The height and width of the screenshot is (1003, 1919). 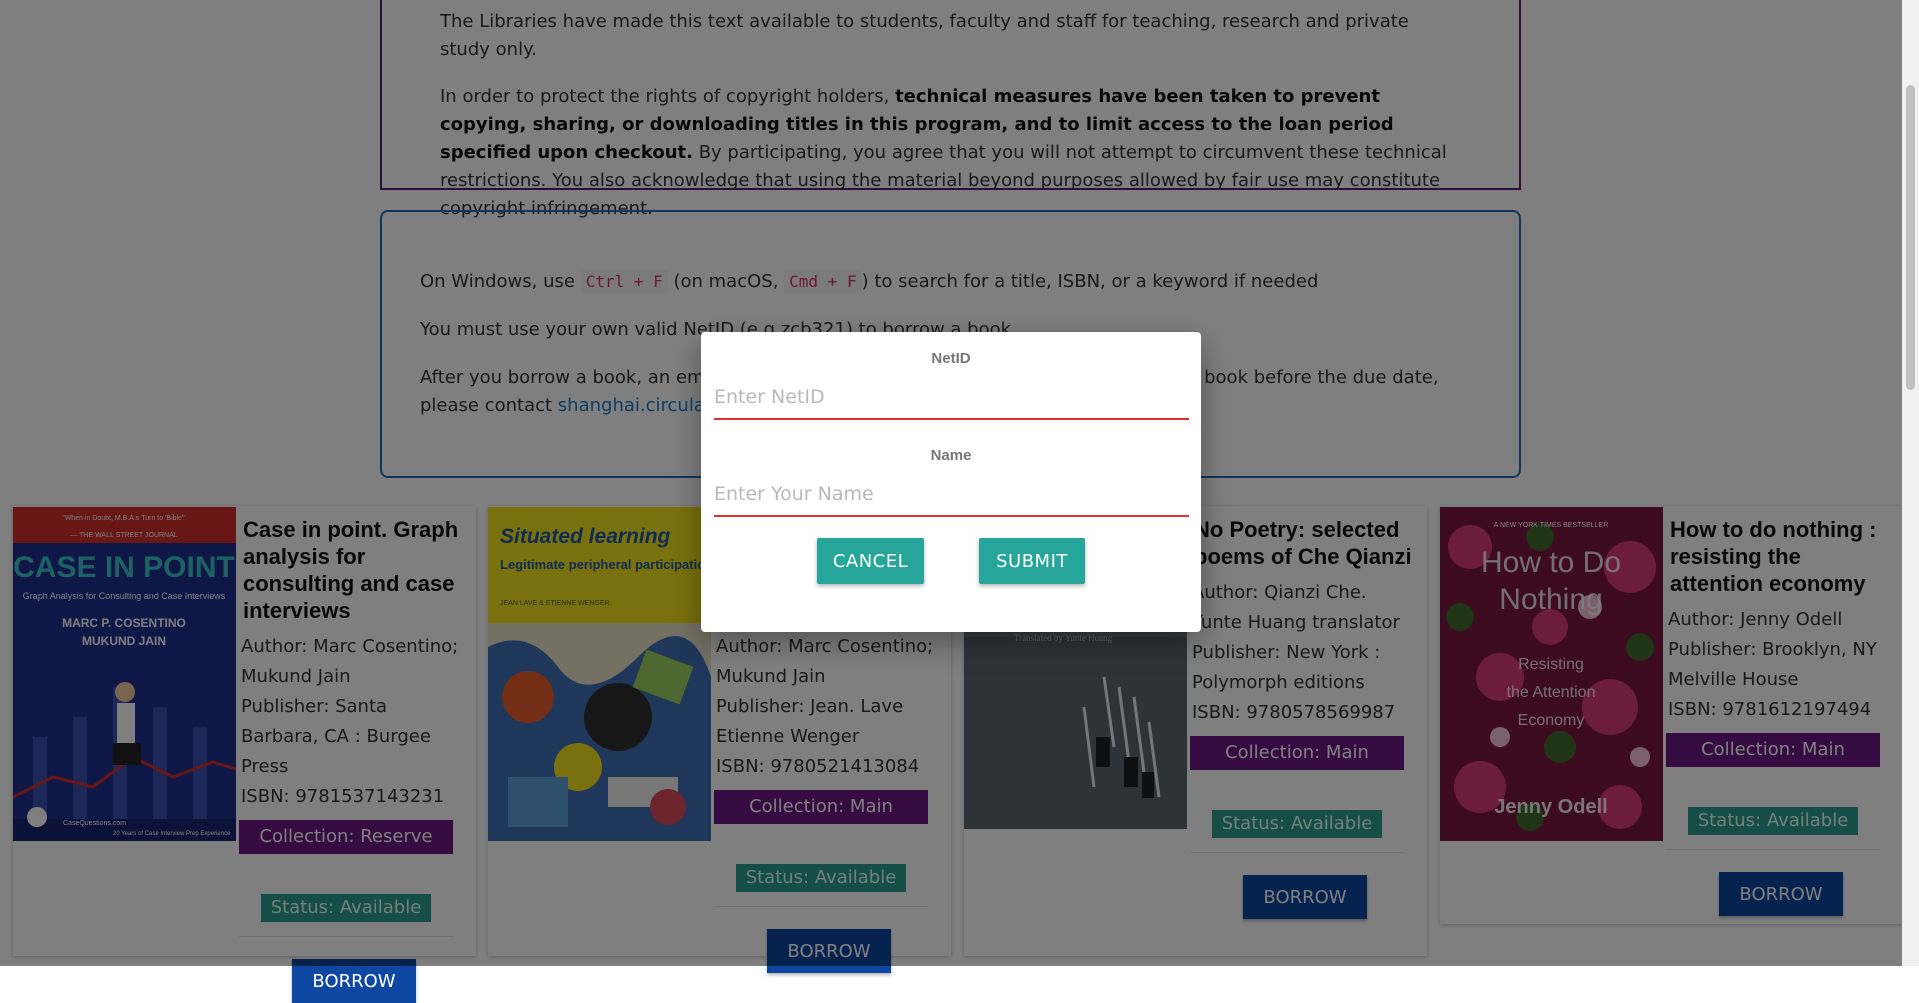 I want to click on scrollbar-thumb, so click(x=1910, y=237).